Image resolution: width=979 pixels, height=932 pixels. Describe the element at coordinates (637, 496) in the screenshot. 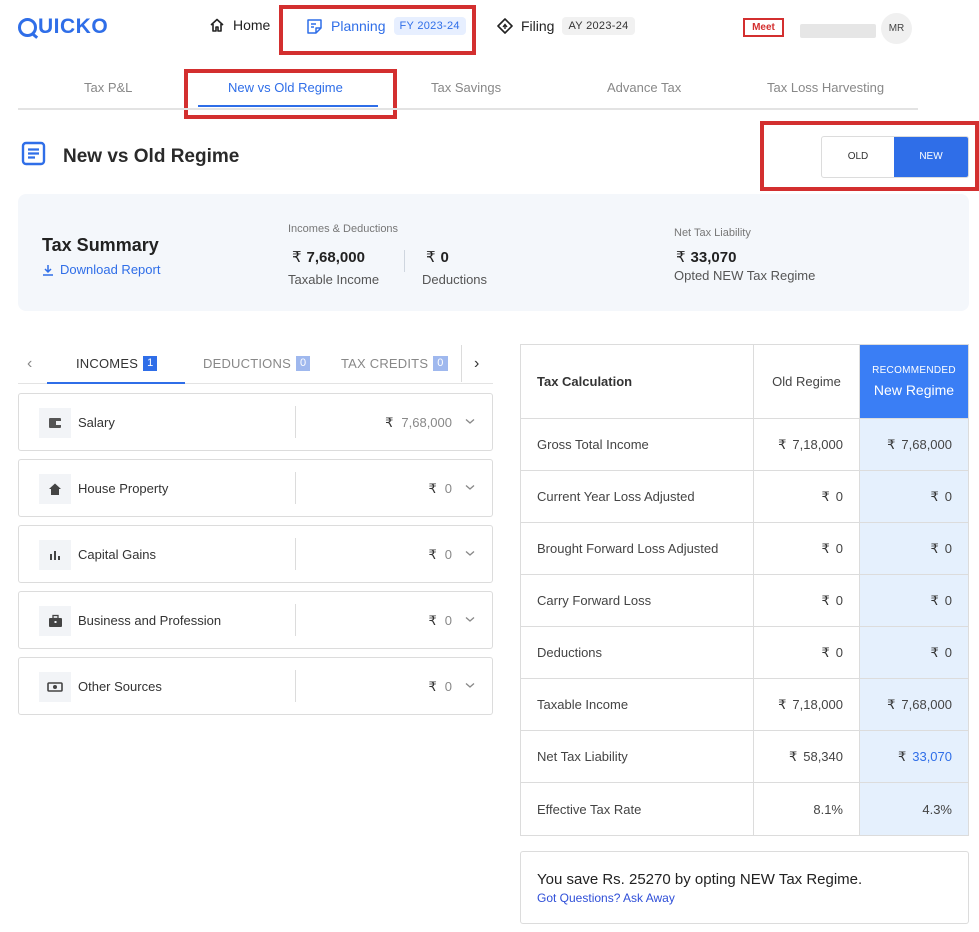

I see `row-label: Current Year Loss Adjusted` at that location.